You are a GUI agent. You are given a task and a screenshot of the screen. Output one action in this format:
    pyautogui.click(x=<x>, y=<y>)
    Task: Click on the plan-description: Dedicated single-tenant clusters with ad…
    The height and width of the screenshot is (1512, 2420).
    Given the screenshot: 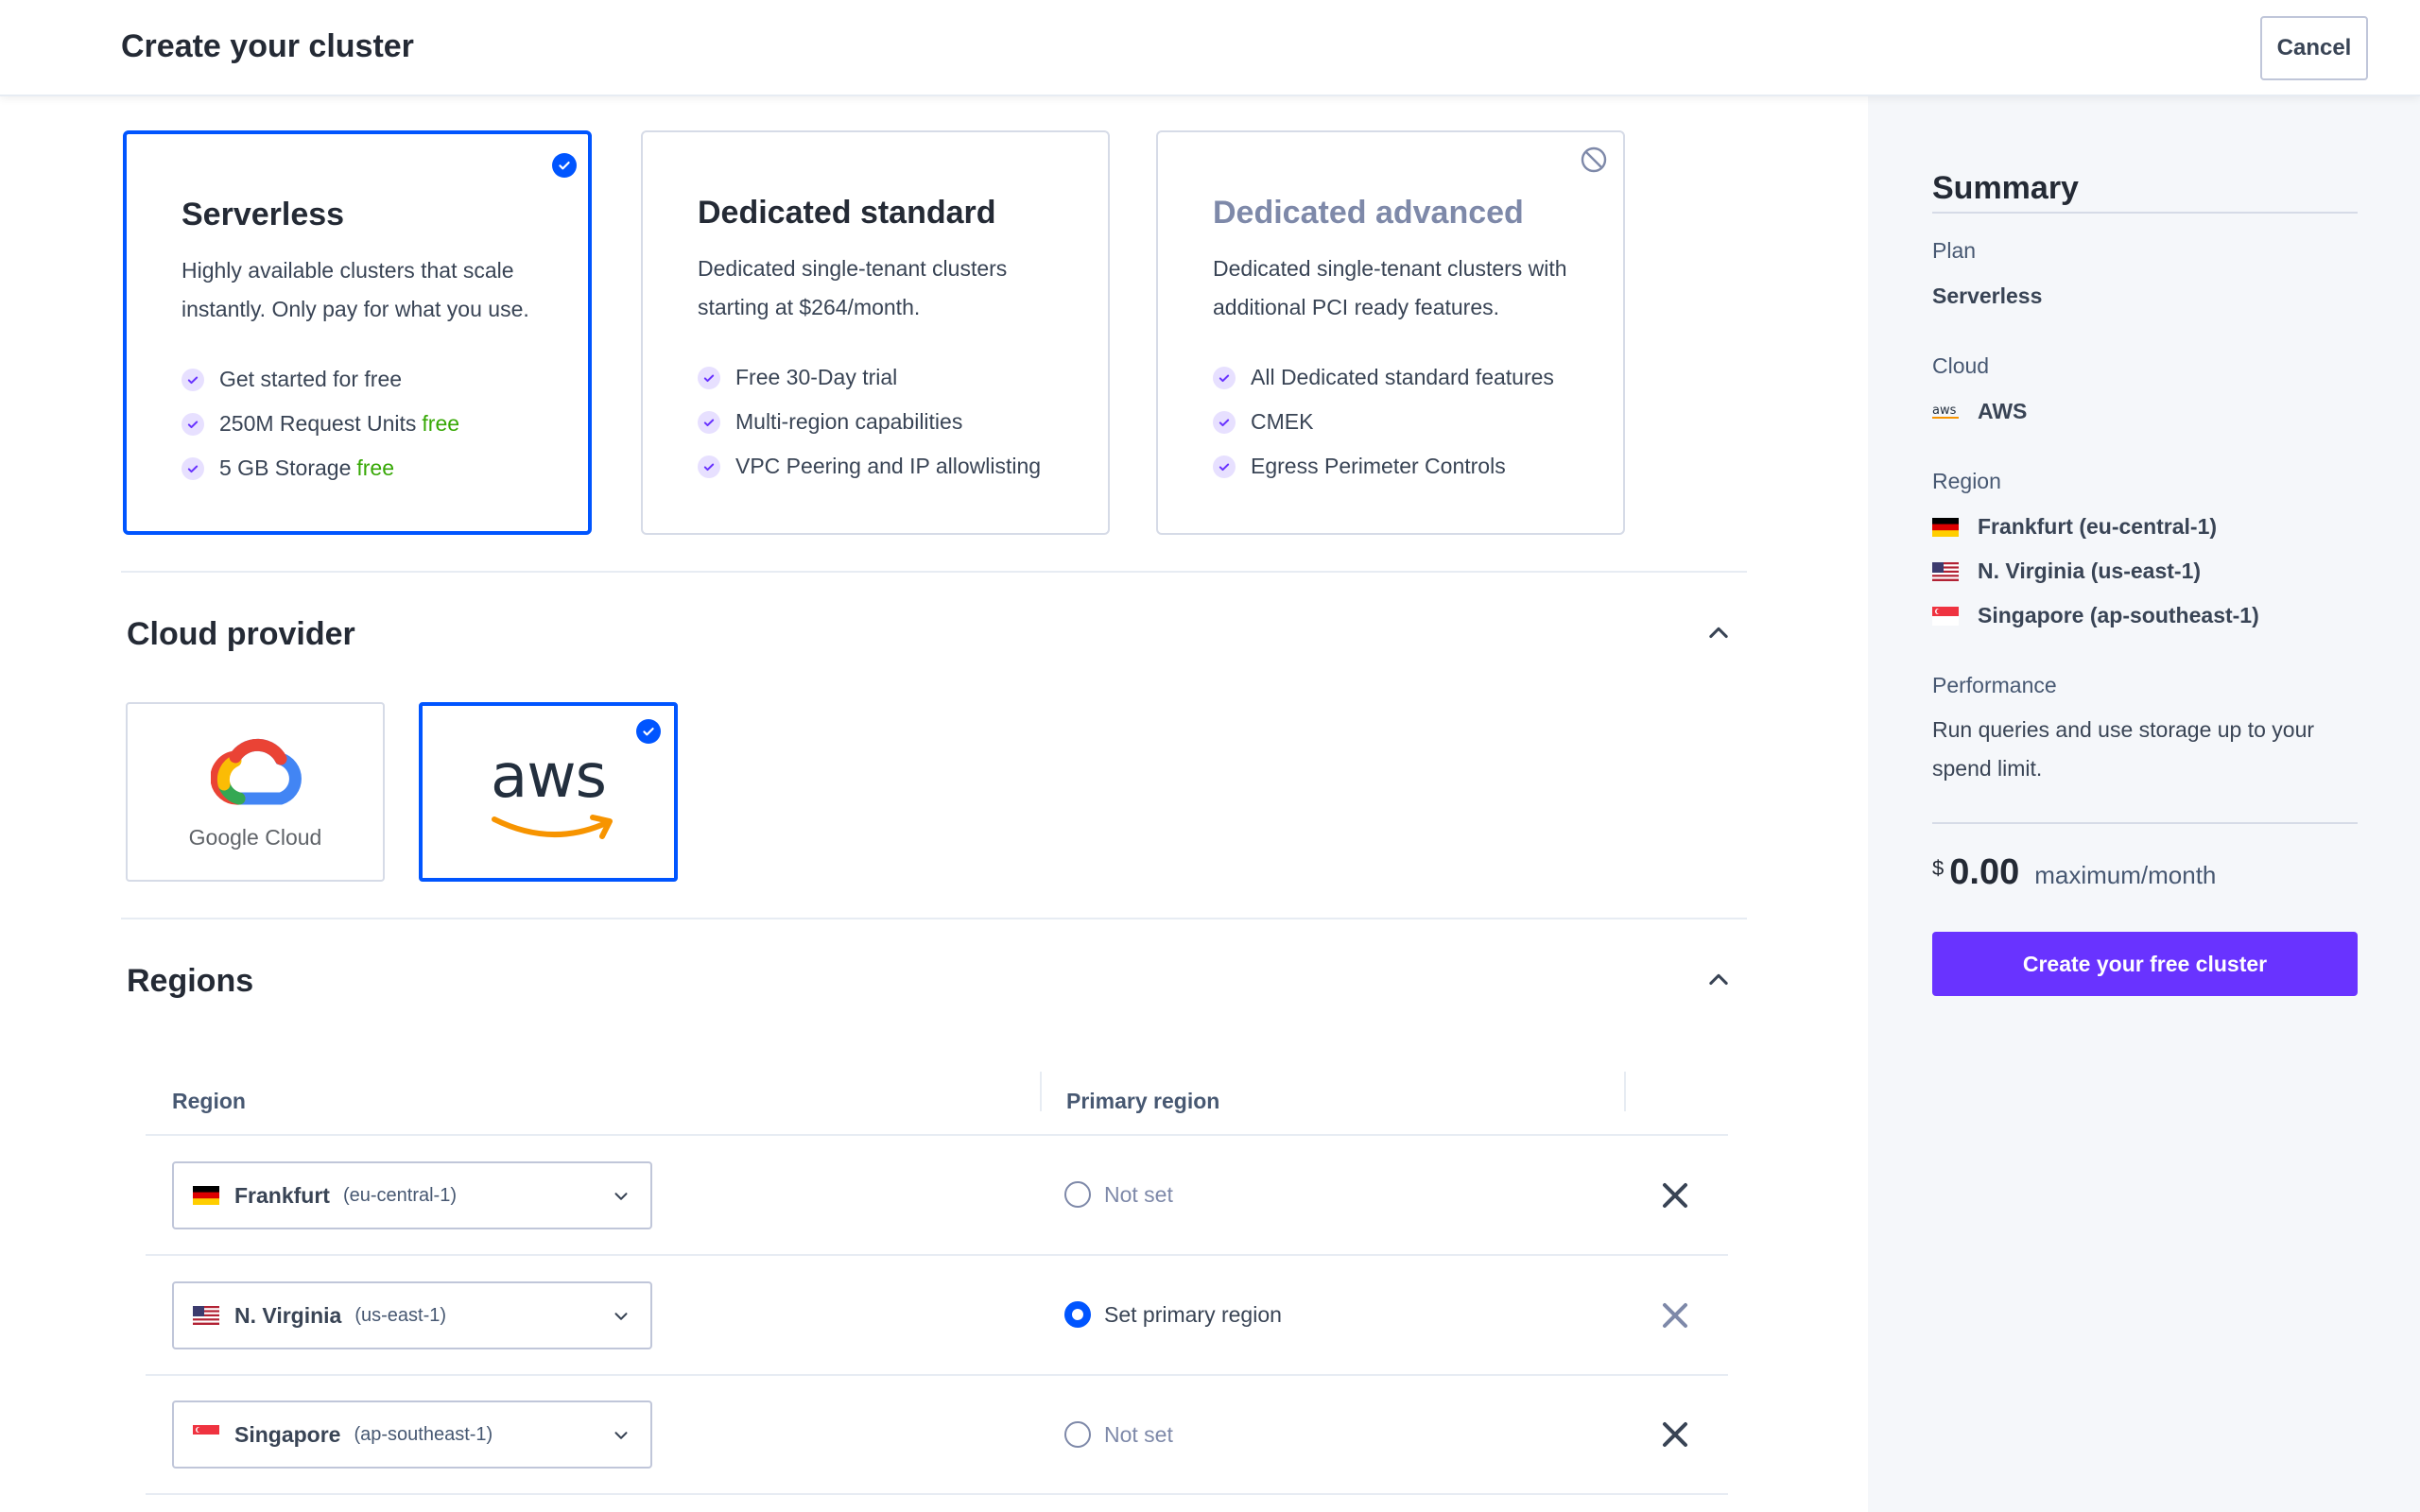 What is the action you would take?
    pyautogui.click(x=1390, y=287)
    